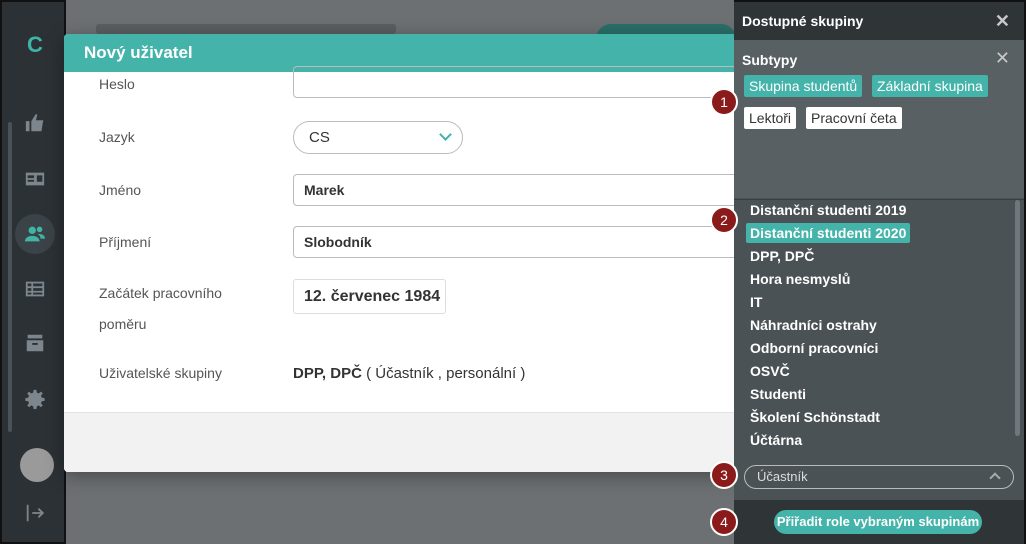  I want to click on subtype-chip-student-group: Skupina studentů, so click(803, 86).